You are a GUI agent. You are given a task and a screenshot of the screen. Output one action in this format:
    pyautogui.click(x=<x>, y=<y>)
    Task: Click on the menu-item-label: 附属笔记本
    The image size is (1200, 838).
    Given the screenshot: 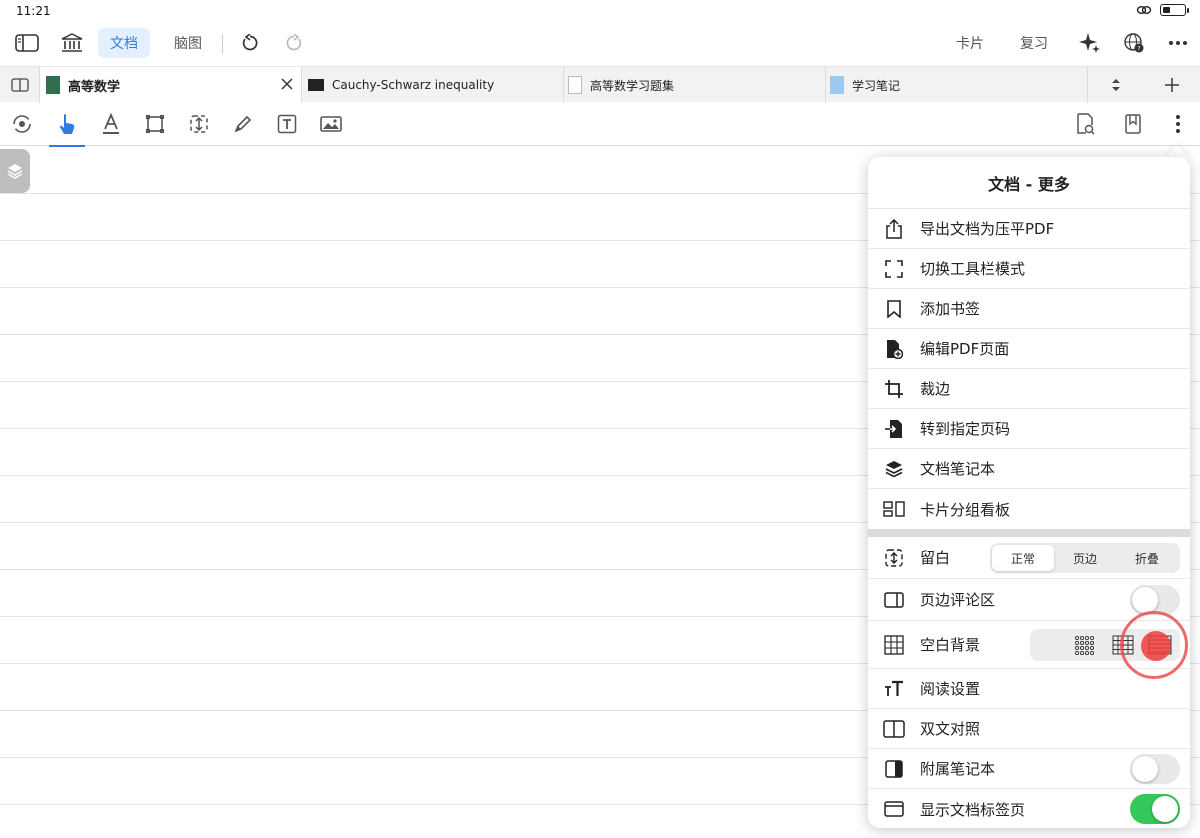 What is the action you would take?
    pyautogui.click(x=958, y=769)
    